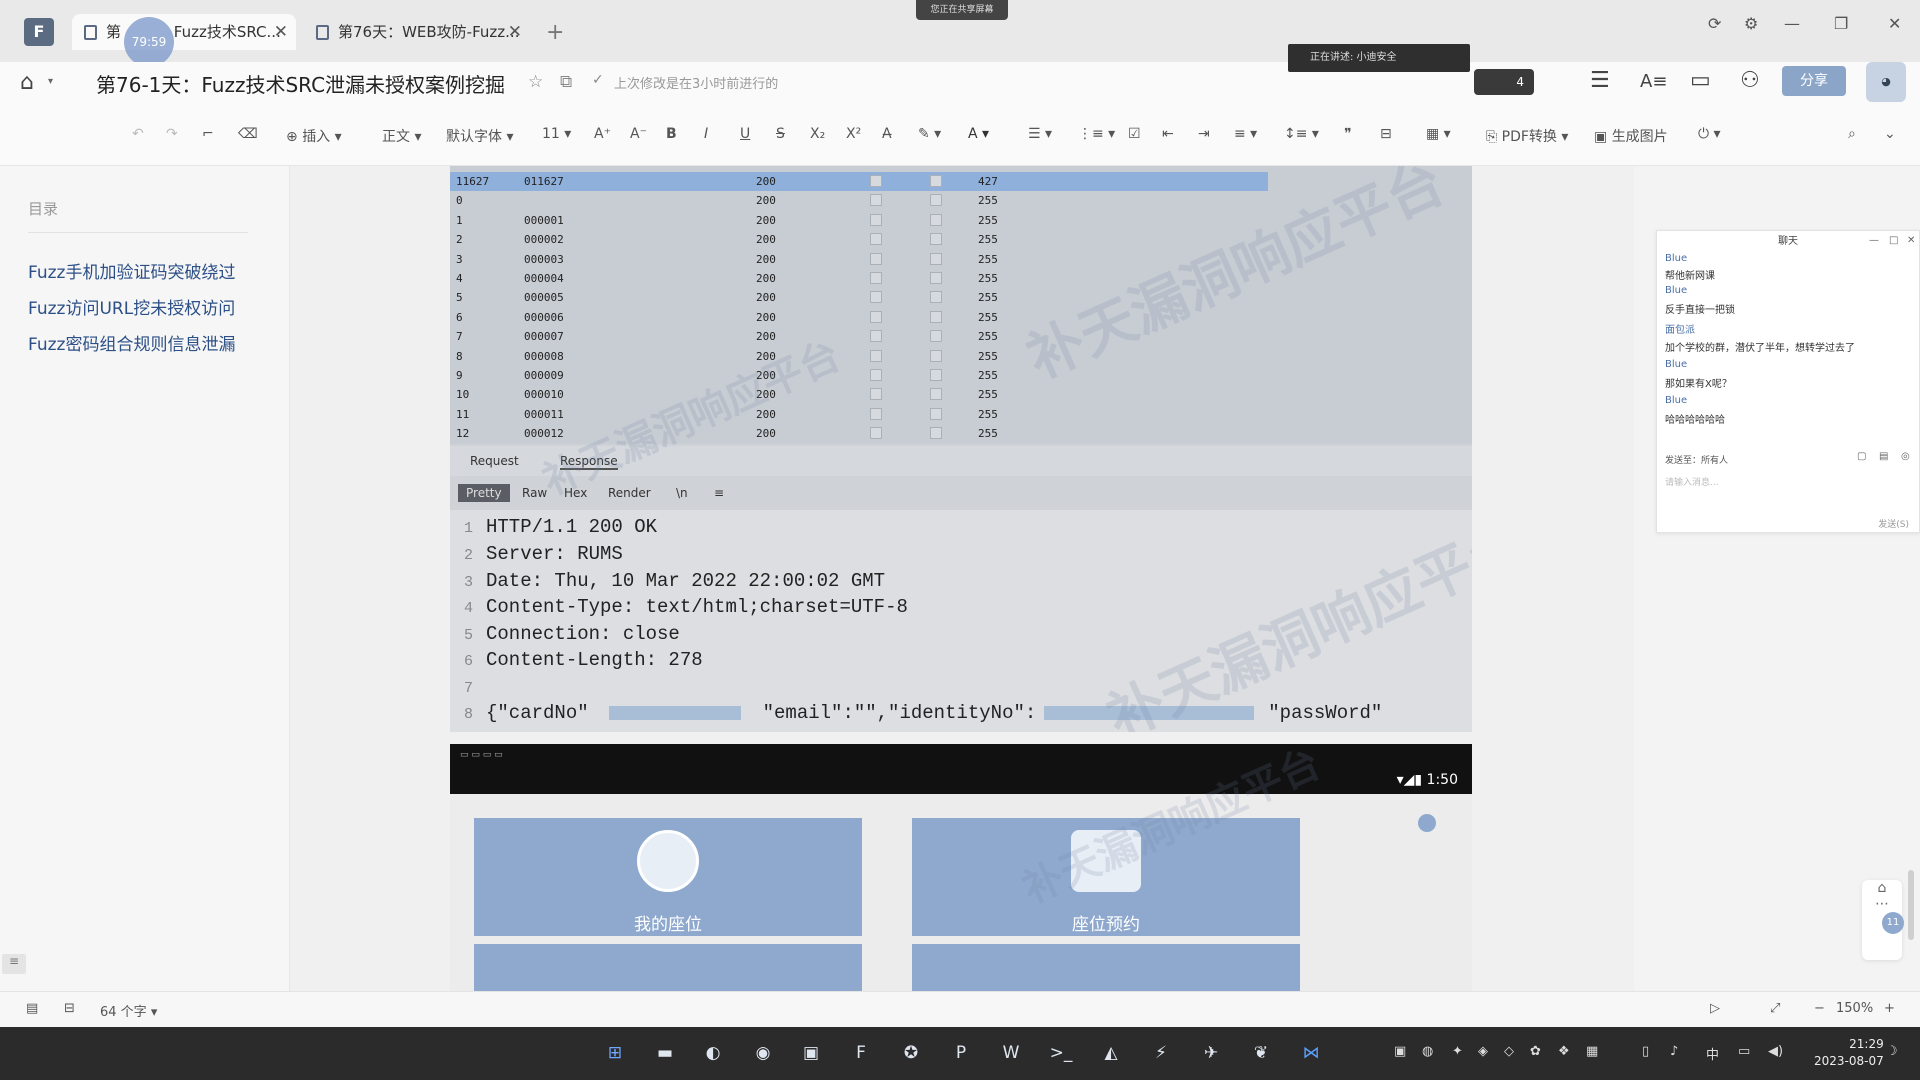  Describe the element at coordinates (534, 493) in the screenshot. I see `view-raw: Raw` at that location.